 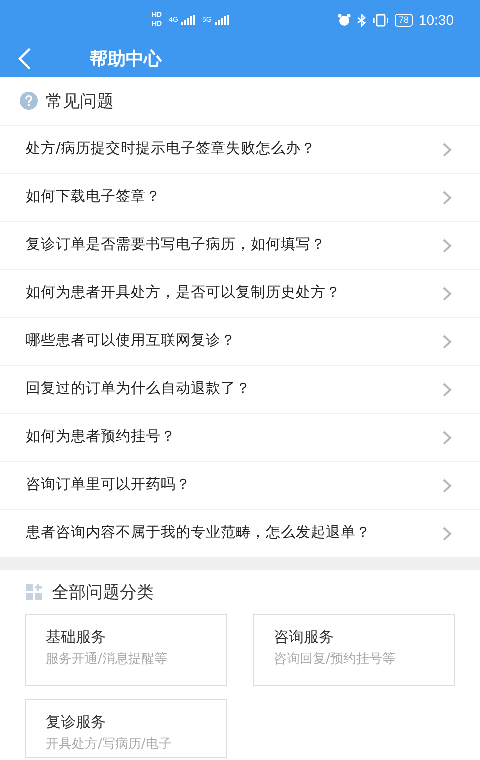 I want to click on category-name: 基础服务, so click(x=76, y=637).